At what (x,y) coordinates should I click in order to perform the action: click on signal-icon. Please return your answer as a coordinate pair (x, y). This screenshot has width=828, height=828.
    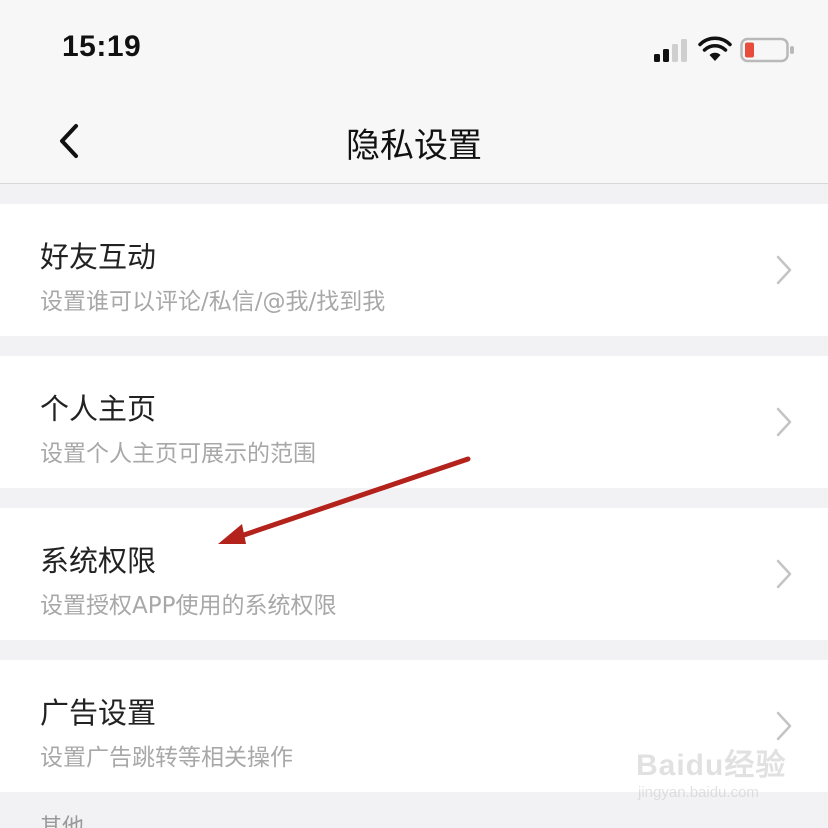
    Looking at the image, I should click on (670, 50).